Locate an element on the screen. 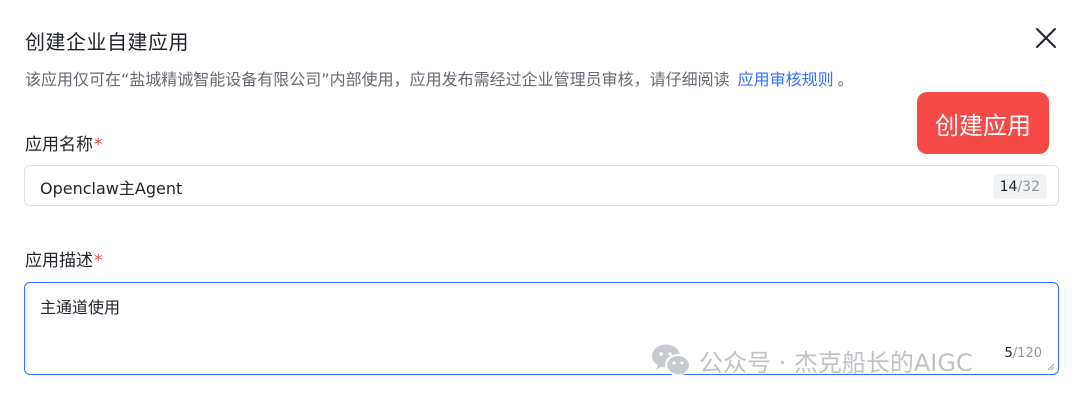  app-name-char-counter: 14/32 is located at coordinates (1019, 186).